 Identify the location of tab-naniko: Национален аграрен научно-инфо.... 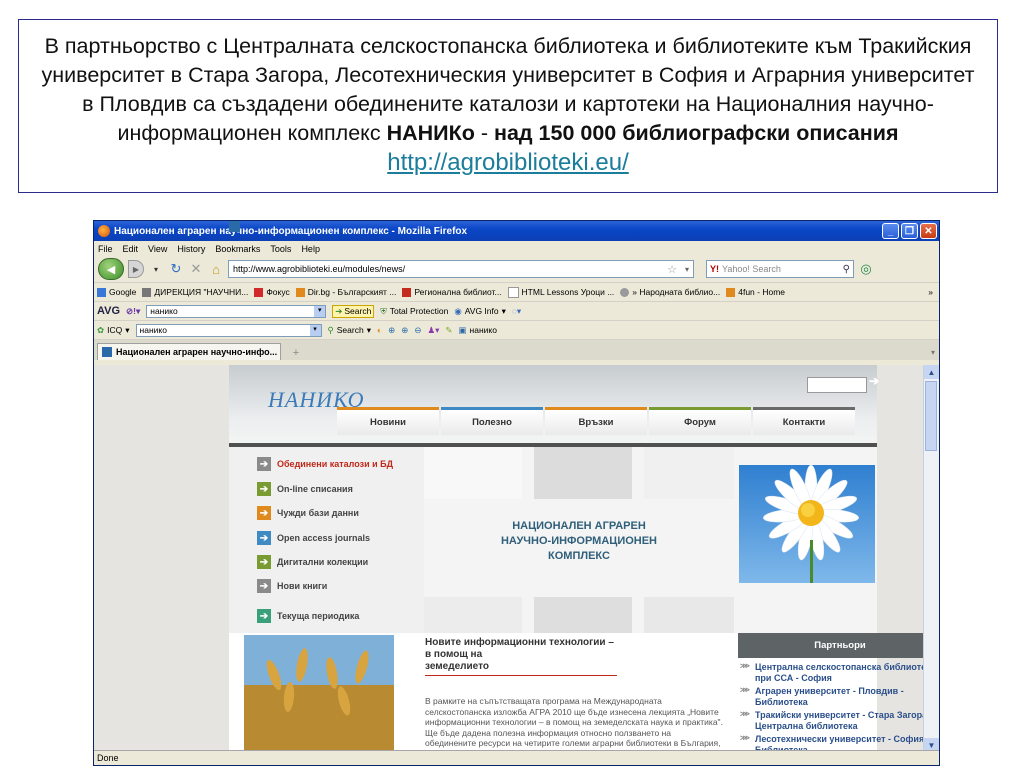
(189, 351).